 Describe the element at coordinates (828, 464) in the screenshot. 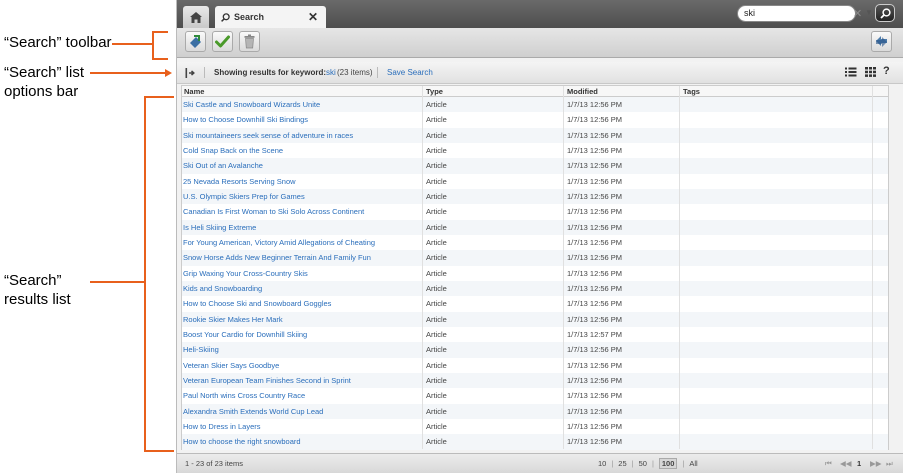

I see `first-page-icon: ⏮` at that location.